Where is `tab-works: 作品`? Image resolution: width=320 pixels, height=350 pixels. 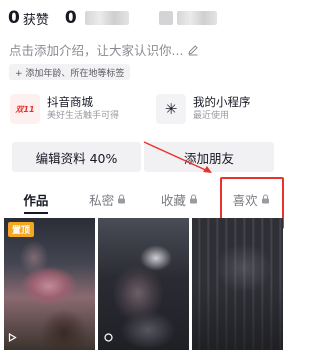
tab-works: 作品 is located at coordinates (36, 199).